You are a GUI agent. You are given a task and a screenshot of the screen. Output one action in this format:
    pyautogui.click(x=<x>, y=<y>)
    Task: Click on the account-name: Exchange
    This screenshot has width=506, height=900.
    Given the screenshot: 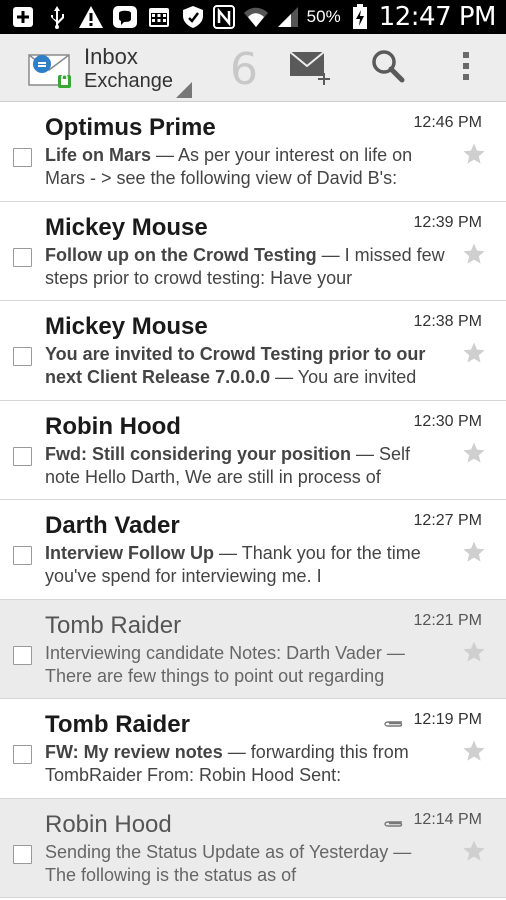 What is the action you would take?
    pyautogui.click(x=128, y=81)
    